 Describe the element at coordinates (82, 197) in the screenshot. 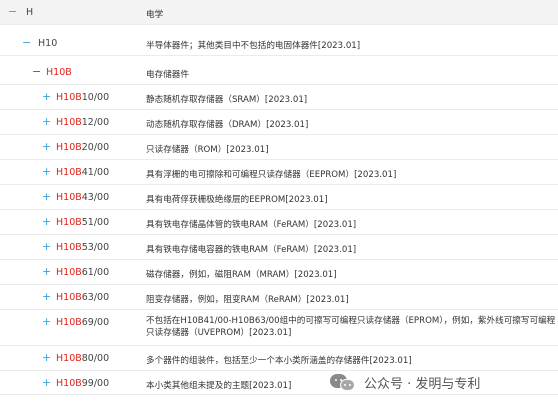

I see `group-code: H10B43/00` at that location.